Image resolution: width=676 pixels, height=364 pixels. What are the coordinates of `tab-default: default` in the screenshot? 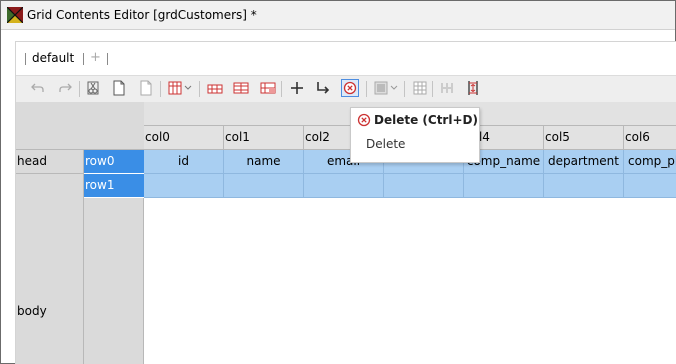 It's located at (53, 58).